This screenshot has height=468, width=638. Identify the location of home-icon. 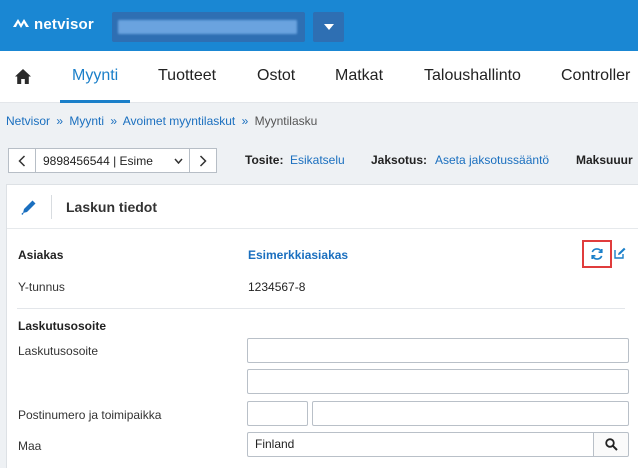
(23, 76).